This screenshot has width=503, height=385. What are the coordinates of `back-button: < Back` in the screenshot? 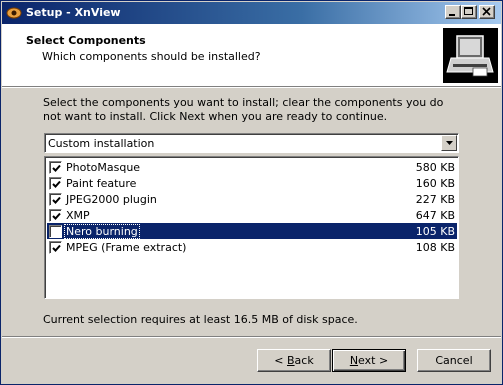 It's located at (294, 360).